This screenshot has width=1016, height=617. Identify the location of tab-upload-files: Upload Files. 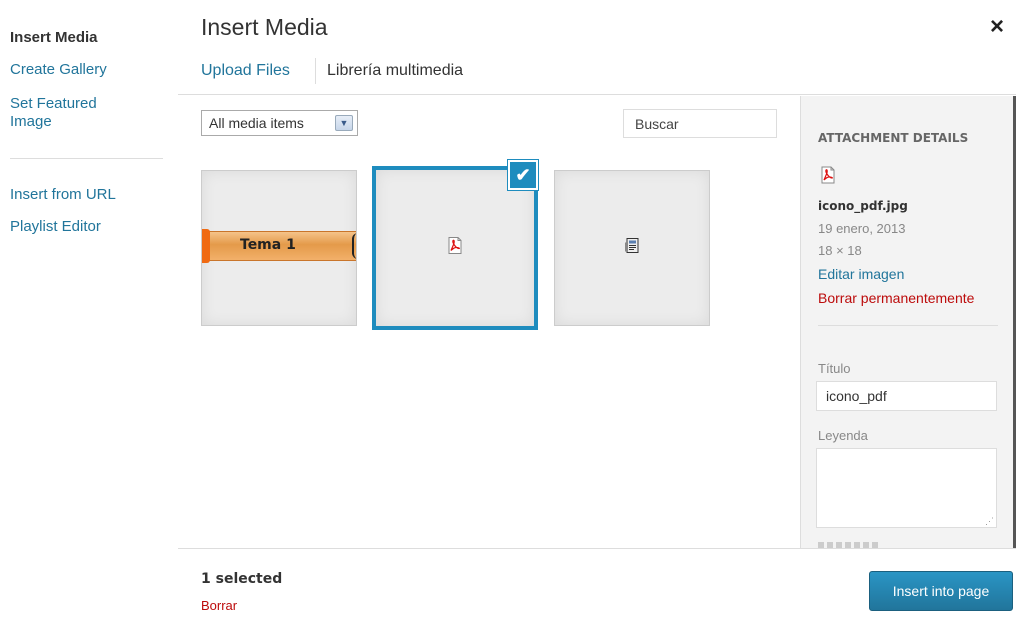
(245, 71).